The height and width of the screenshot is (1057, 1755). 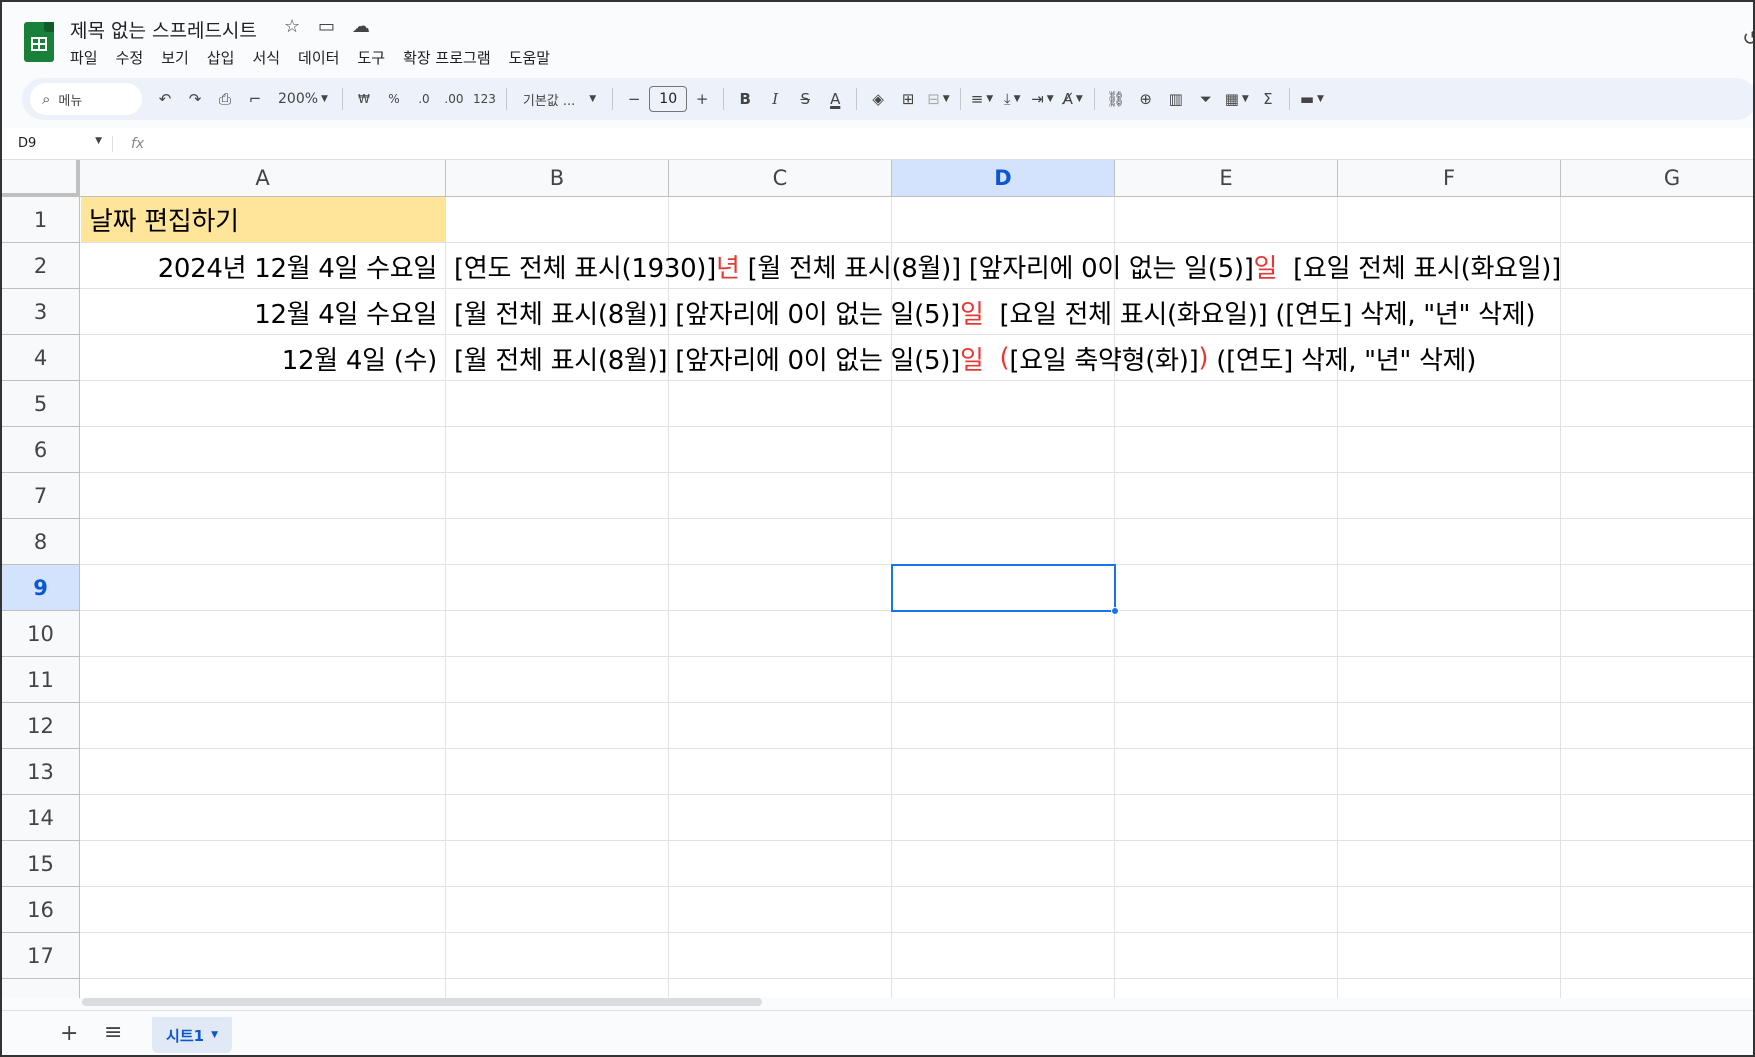 I want to click on horizontal-scrollbar, so click(x=422, y=1002).